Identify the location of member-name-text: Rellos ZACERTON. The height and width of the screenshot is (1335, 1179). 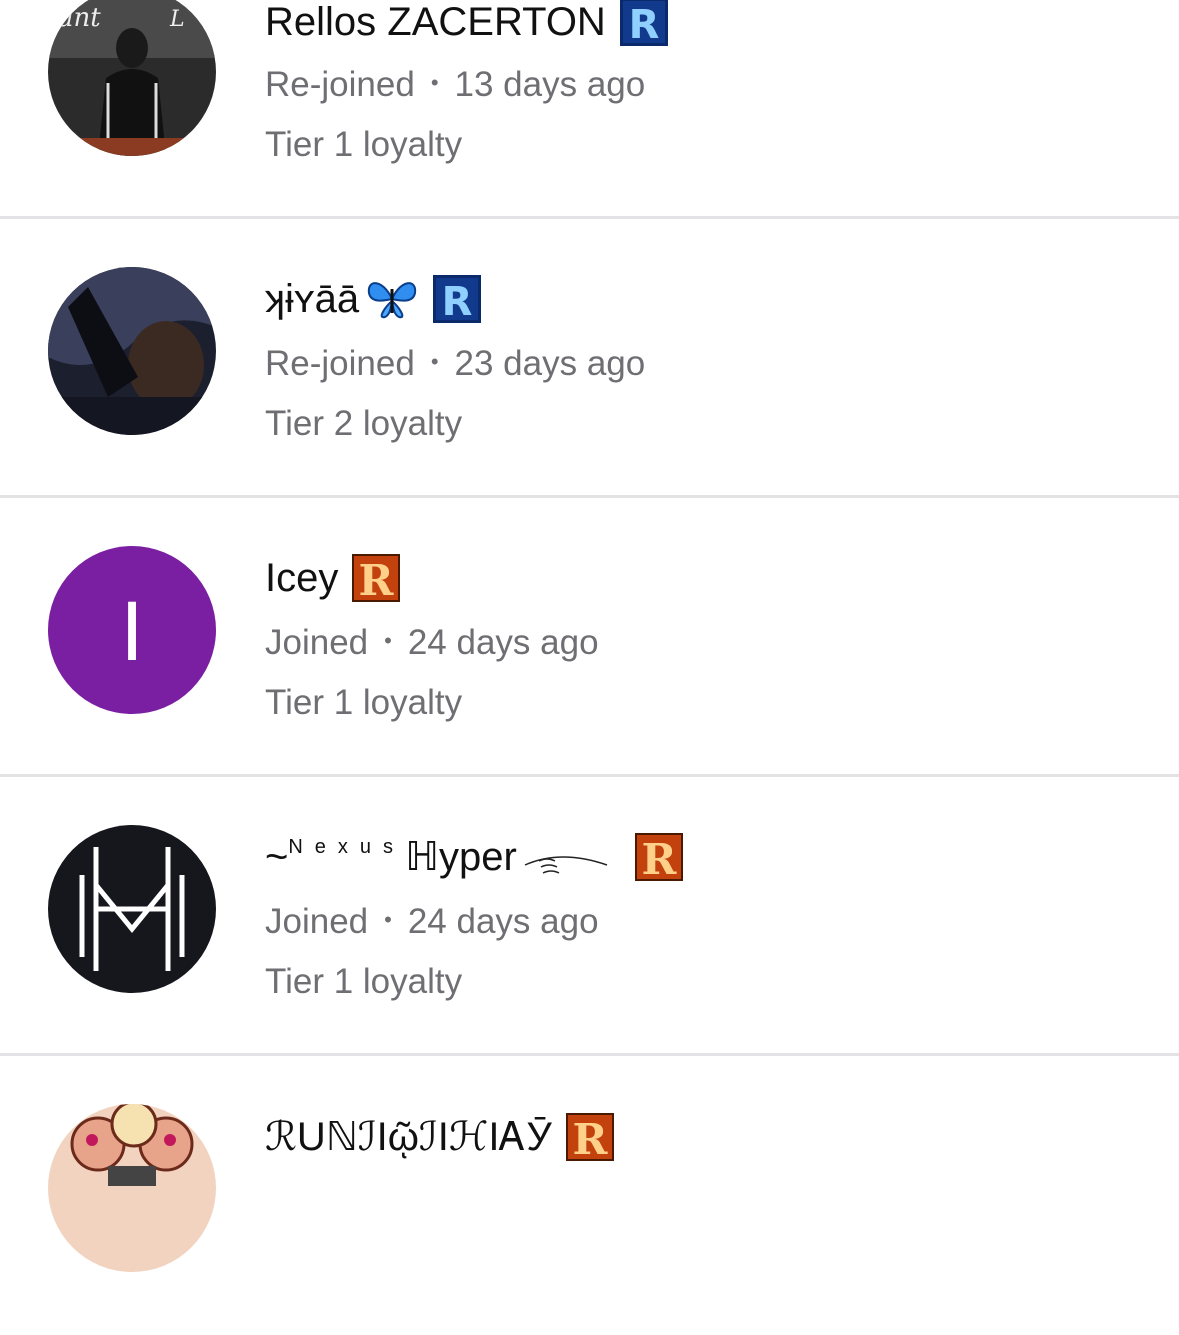
(435, 22).